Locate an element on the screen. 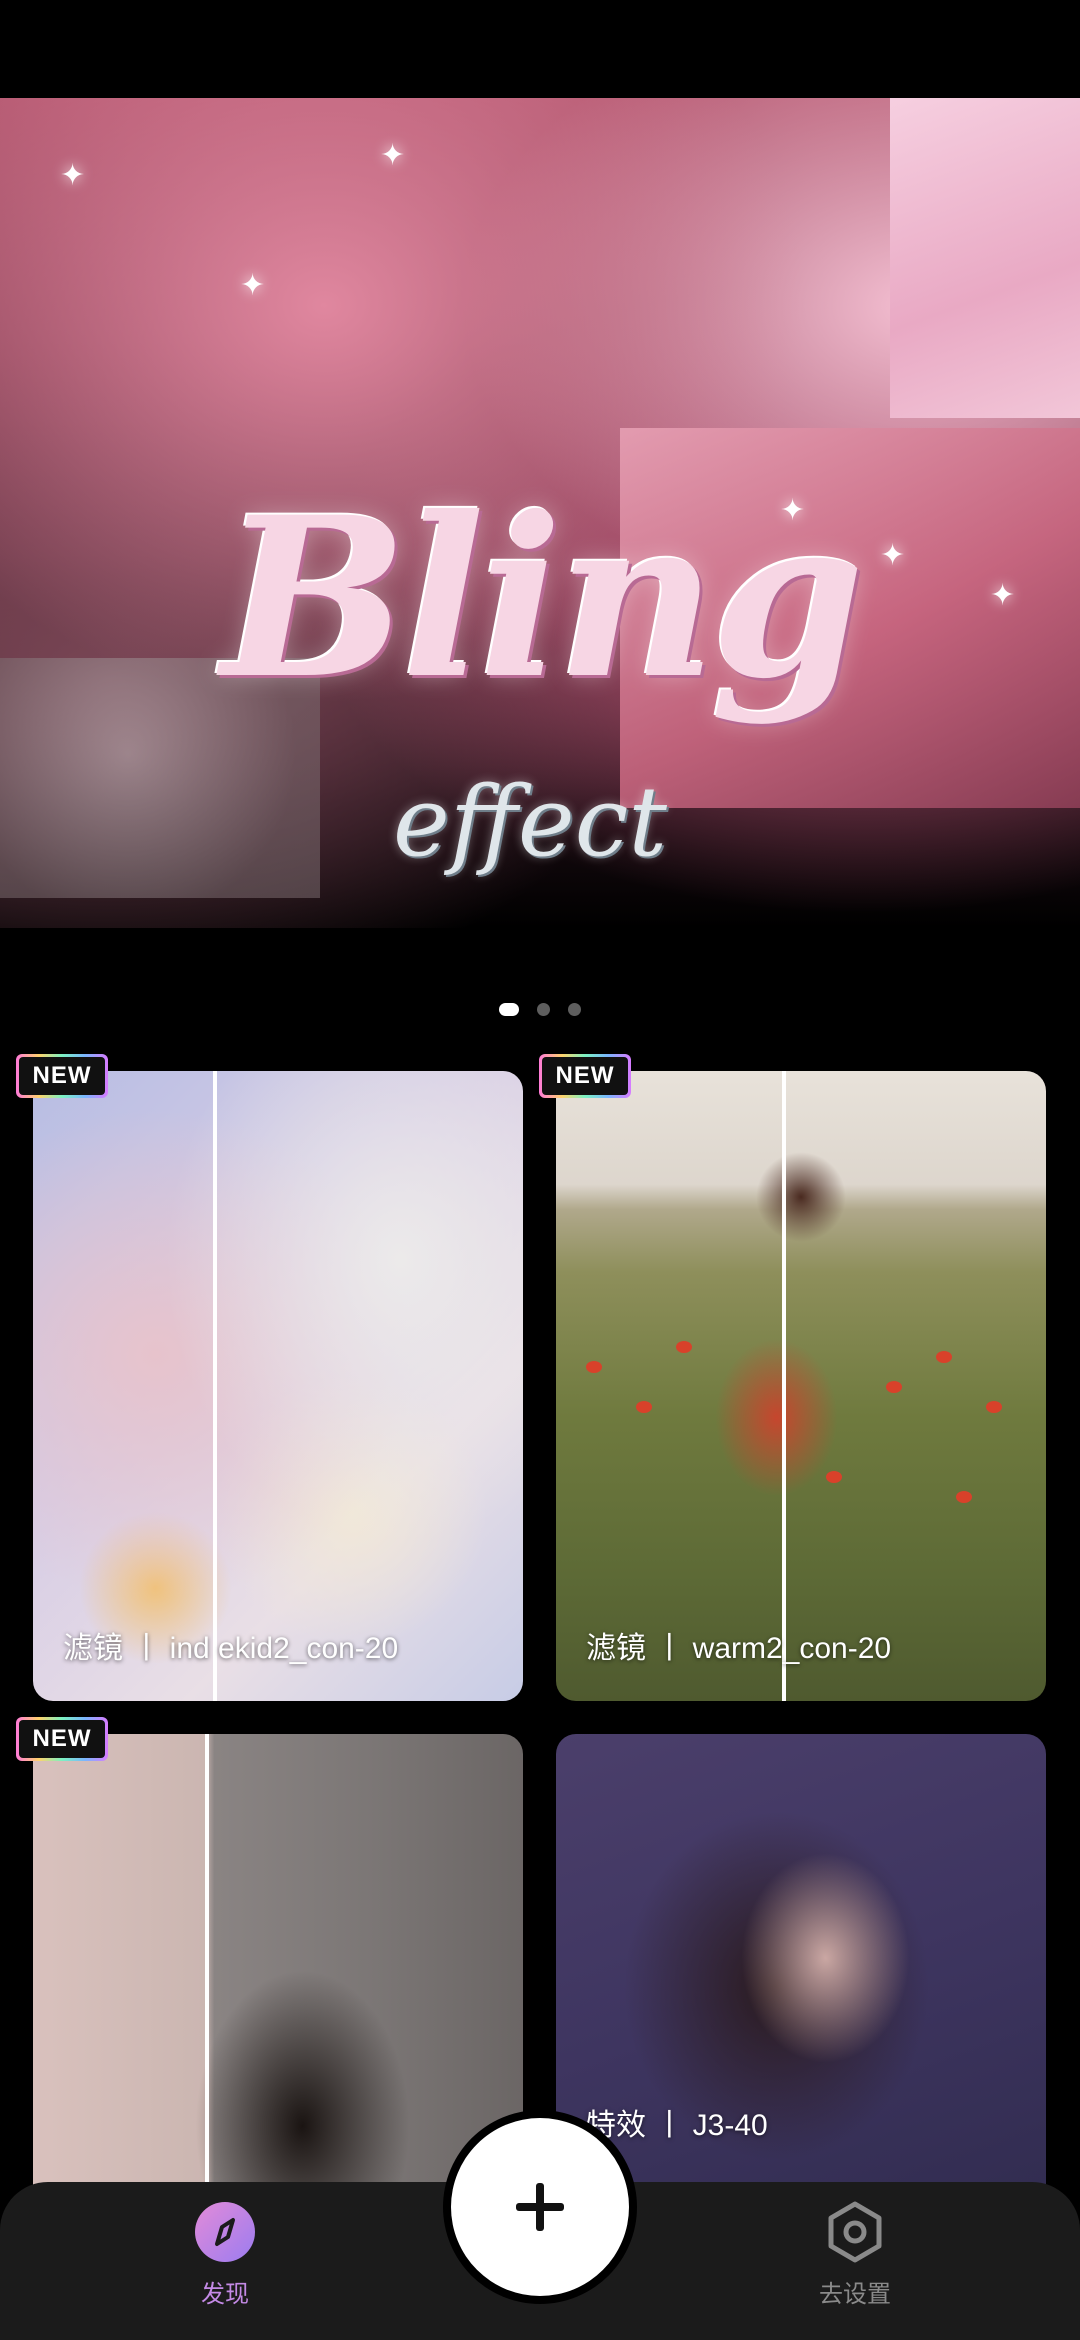 The image size is (1080, 2340). tab-settings-label: 去设置 is located at coordinates (855, 2294).